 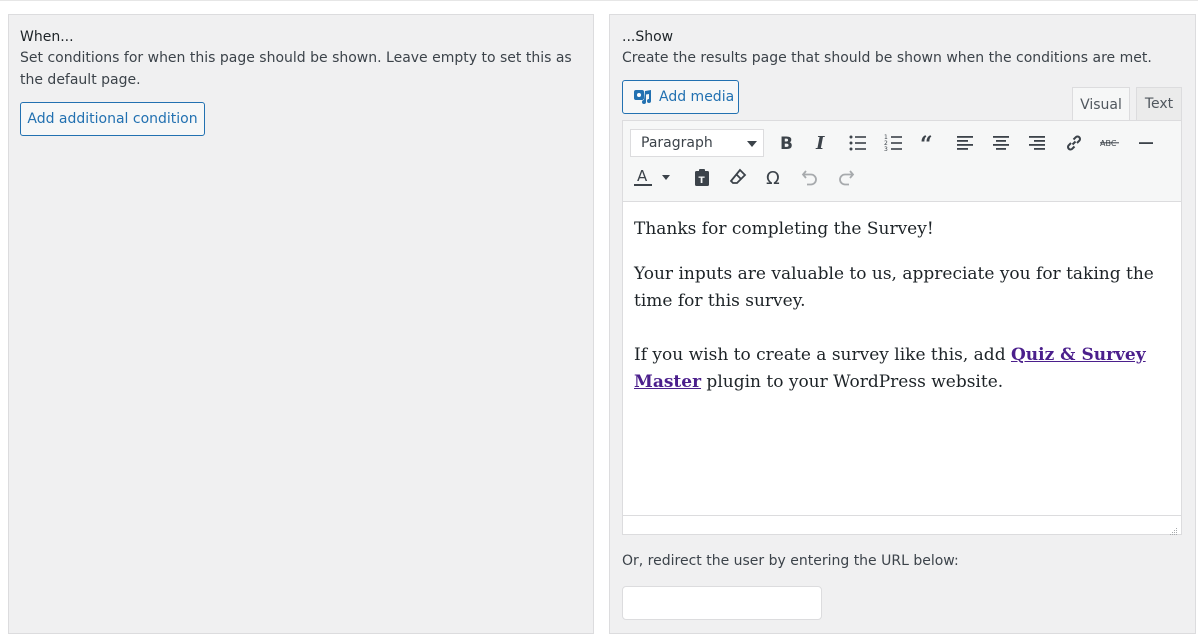 I want to click on add-media-button: Add media, so click(x=680, y=97).